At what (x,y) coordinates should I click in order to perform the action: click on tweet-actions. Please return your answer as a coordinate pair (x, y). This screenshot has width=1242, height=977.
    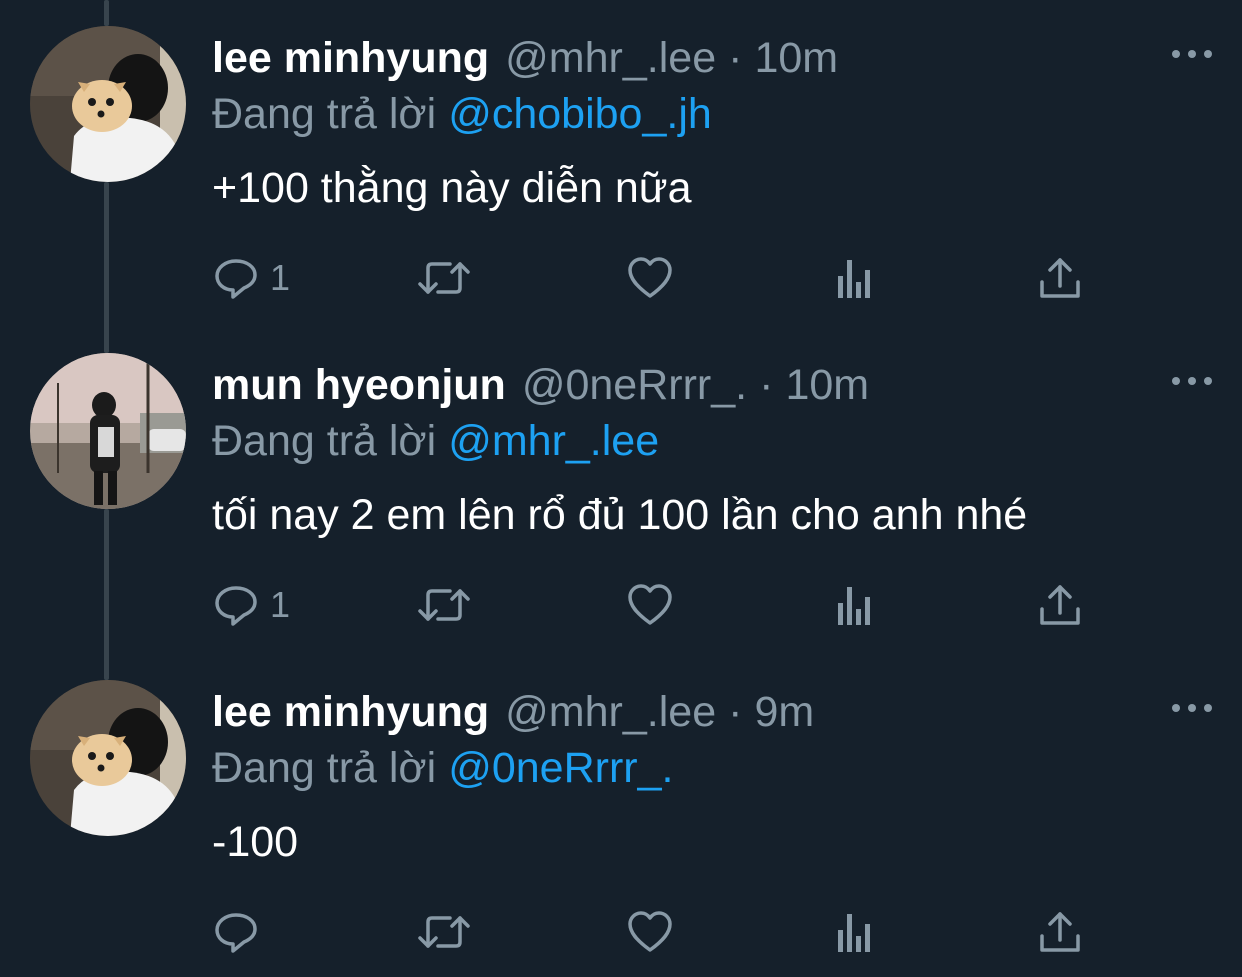
    Looking at the image, I should click on (662, 932).